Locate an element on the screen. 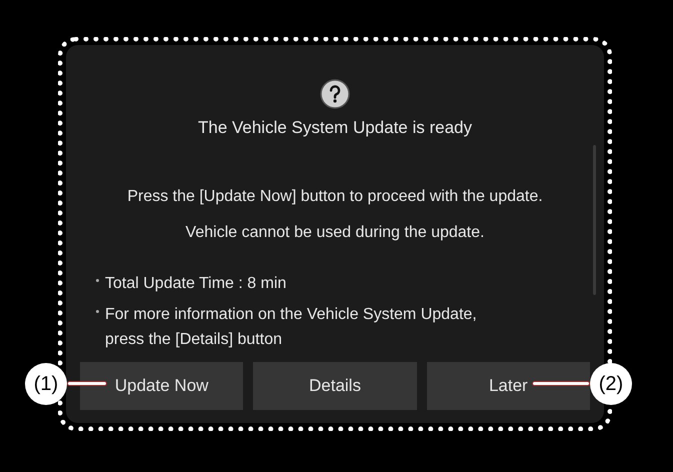 Image resolution: width=673 pixels, height=472 pixels. message-text: Vehicle cannot be used during the update. is located at coordinates (335, 232).